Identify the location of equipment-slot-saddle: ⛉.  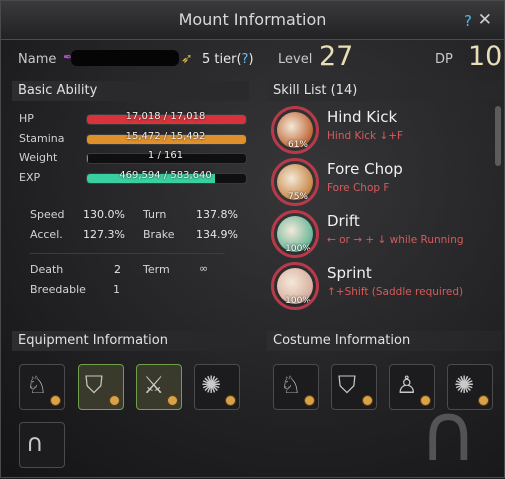
(101, 387).